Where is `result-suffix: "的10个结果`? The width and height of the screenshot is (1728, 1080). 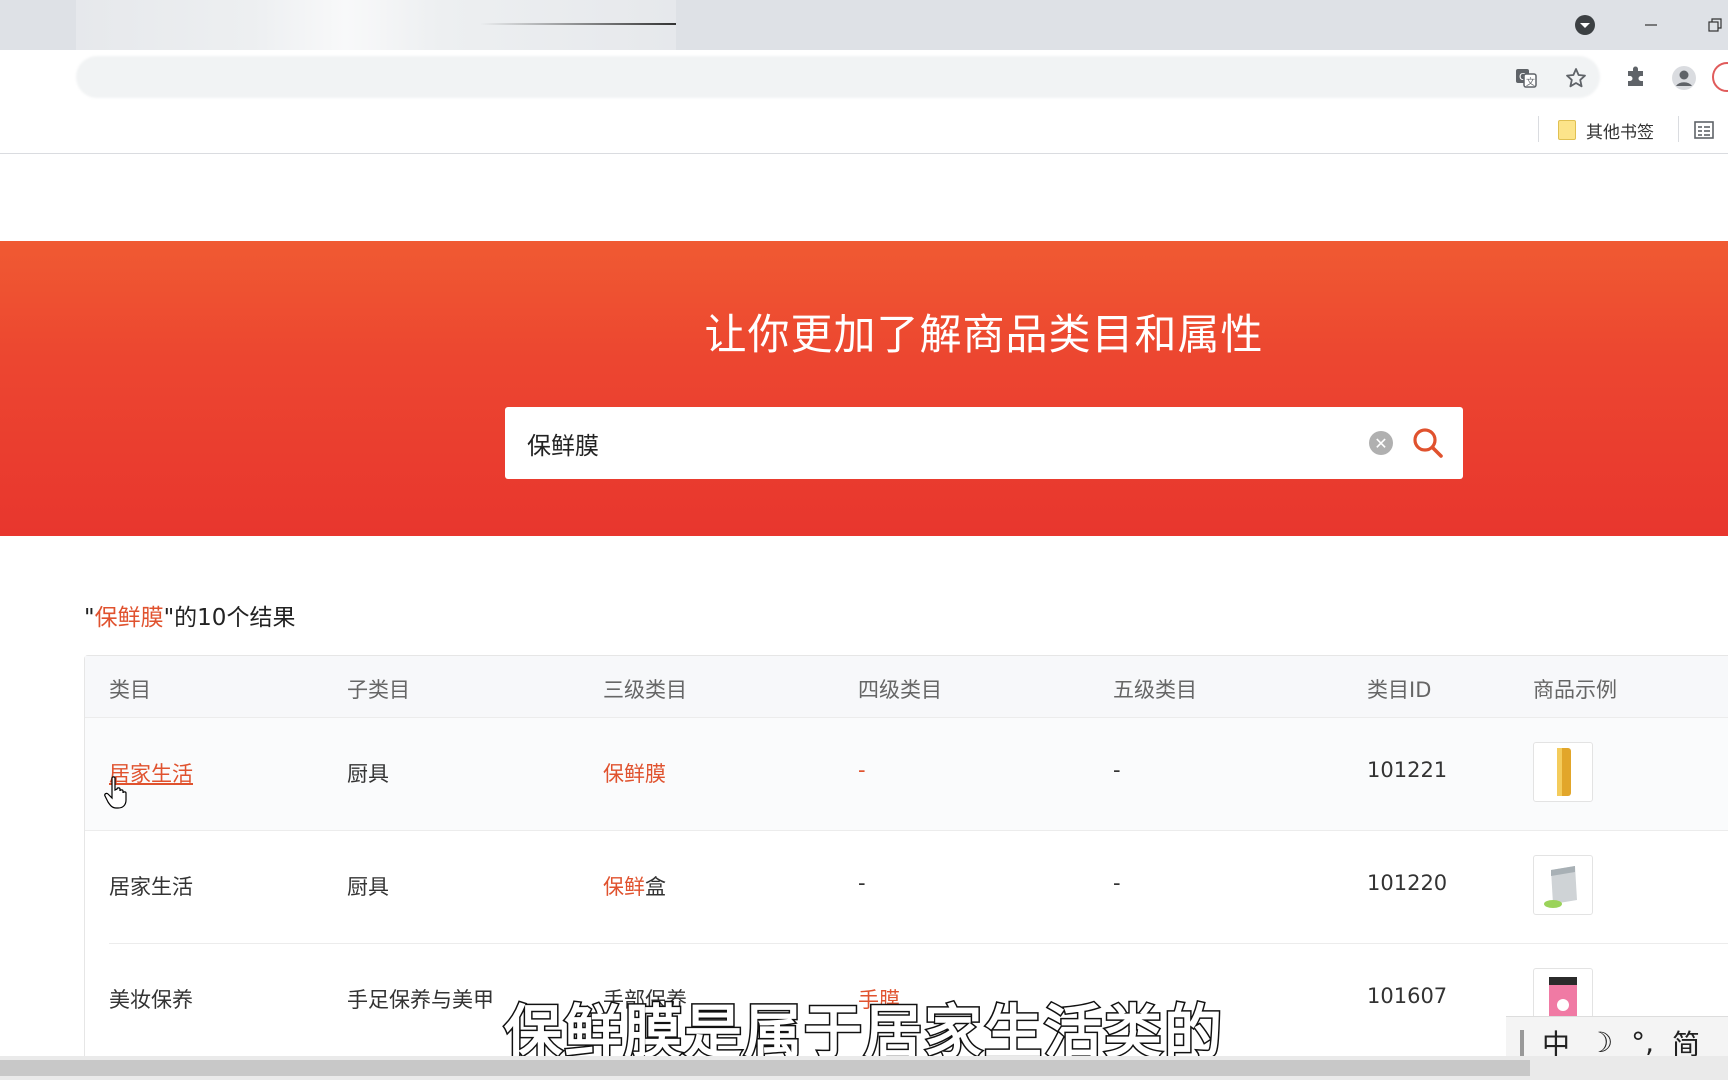
result-suffix: "的10个结果 is located at coordinates (229, 618).